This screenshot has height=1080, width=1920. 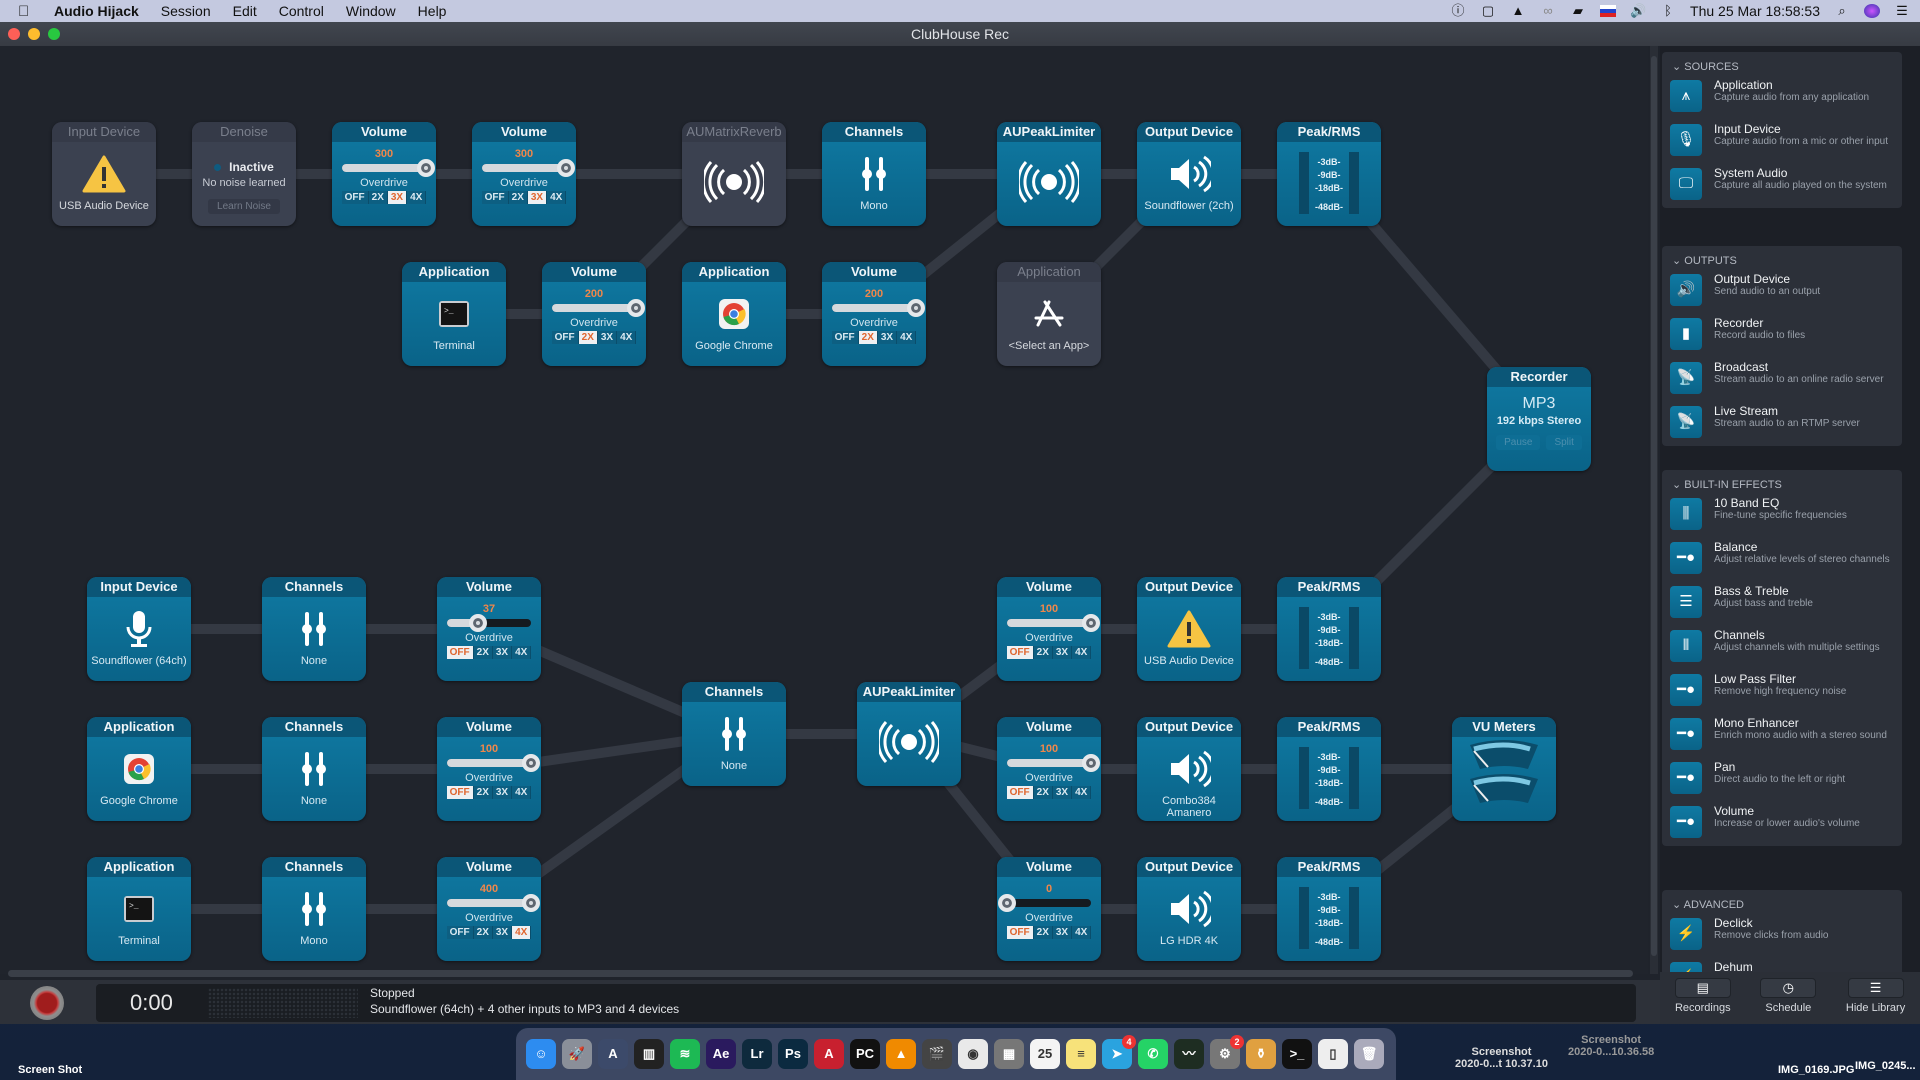 What do you see at coordinates (54, 34) in the screenshot?
I see `zoom-window-button` at bounding box center [54, 34].